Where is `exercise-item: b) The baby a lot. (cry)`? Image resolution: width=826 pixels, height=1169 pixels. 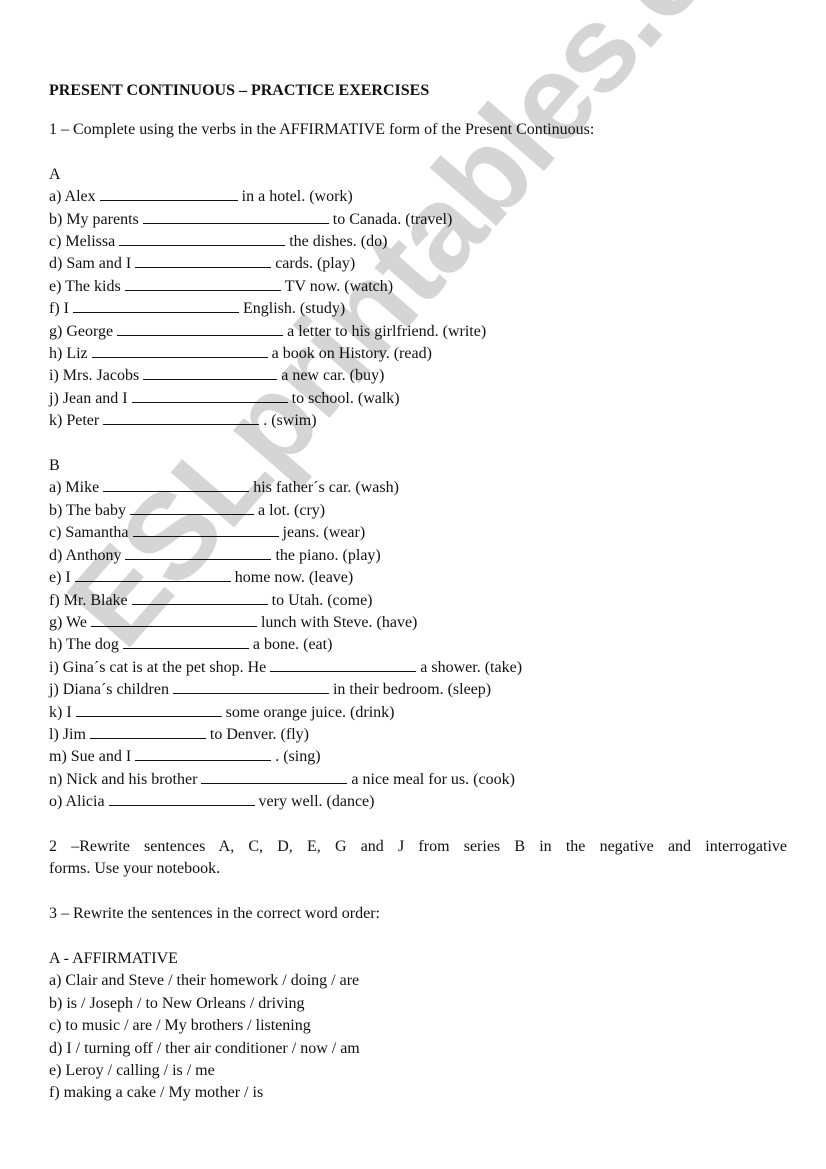 exercise-item: b) The baby a lot. (cry) is located at coordinates (418, 511).